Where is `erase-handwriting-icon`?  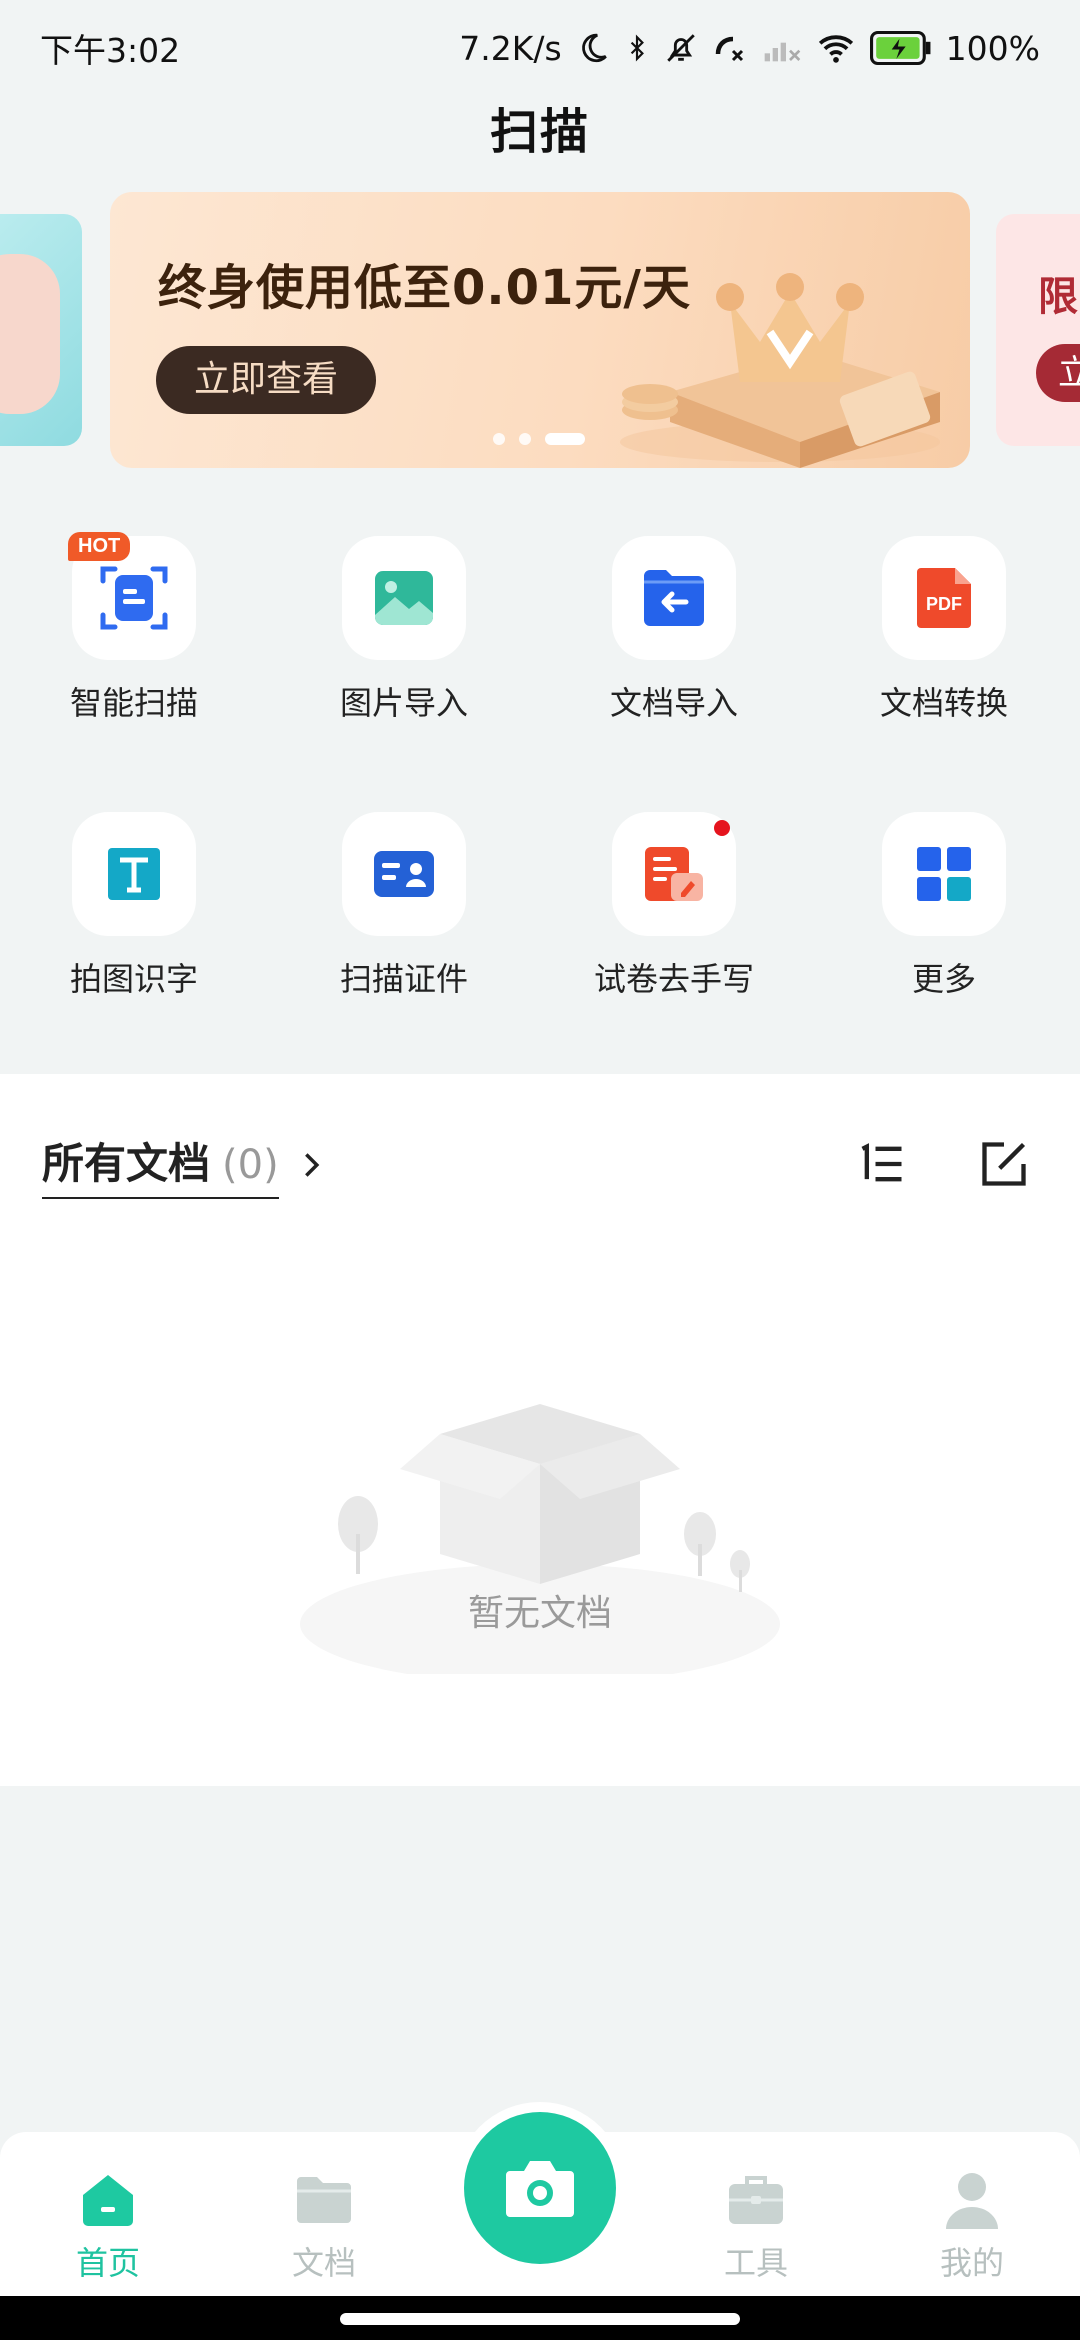 erase-handwriting-icon is located at coordinates (674, 874).